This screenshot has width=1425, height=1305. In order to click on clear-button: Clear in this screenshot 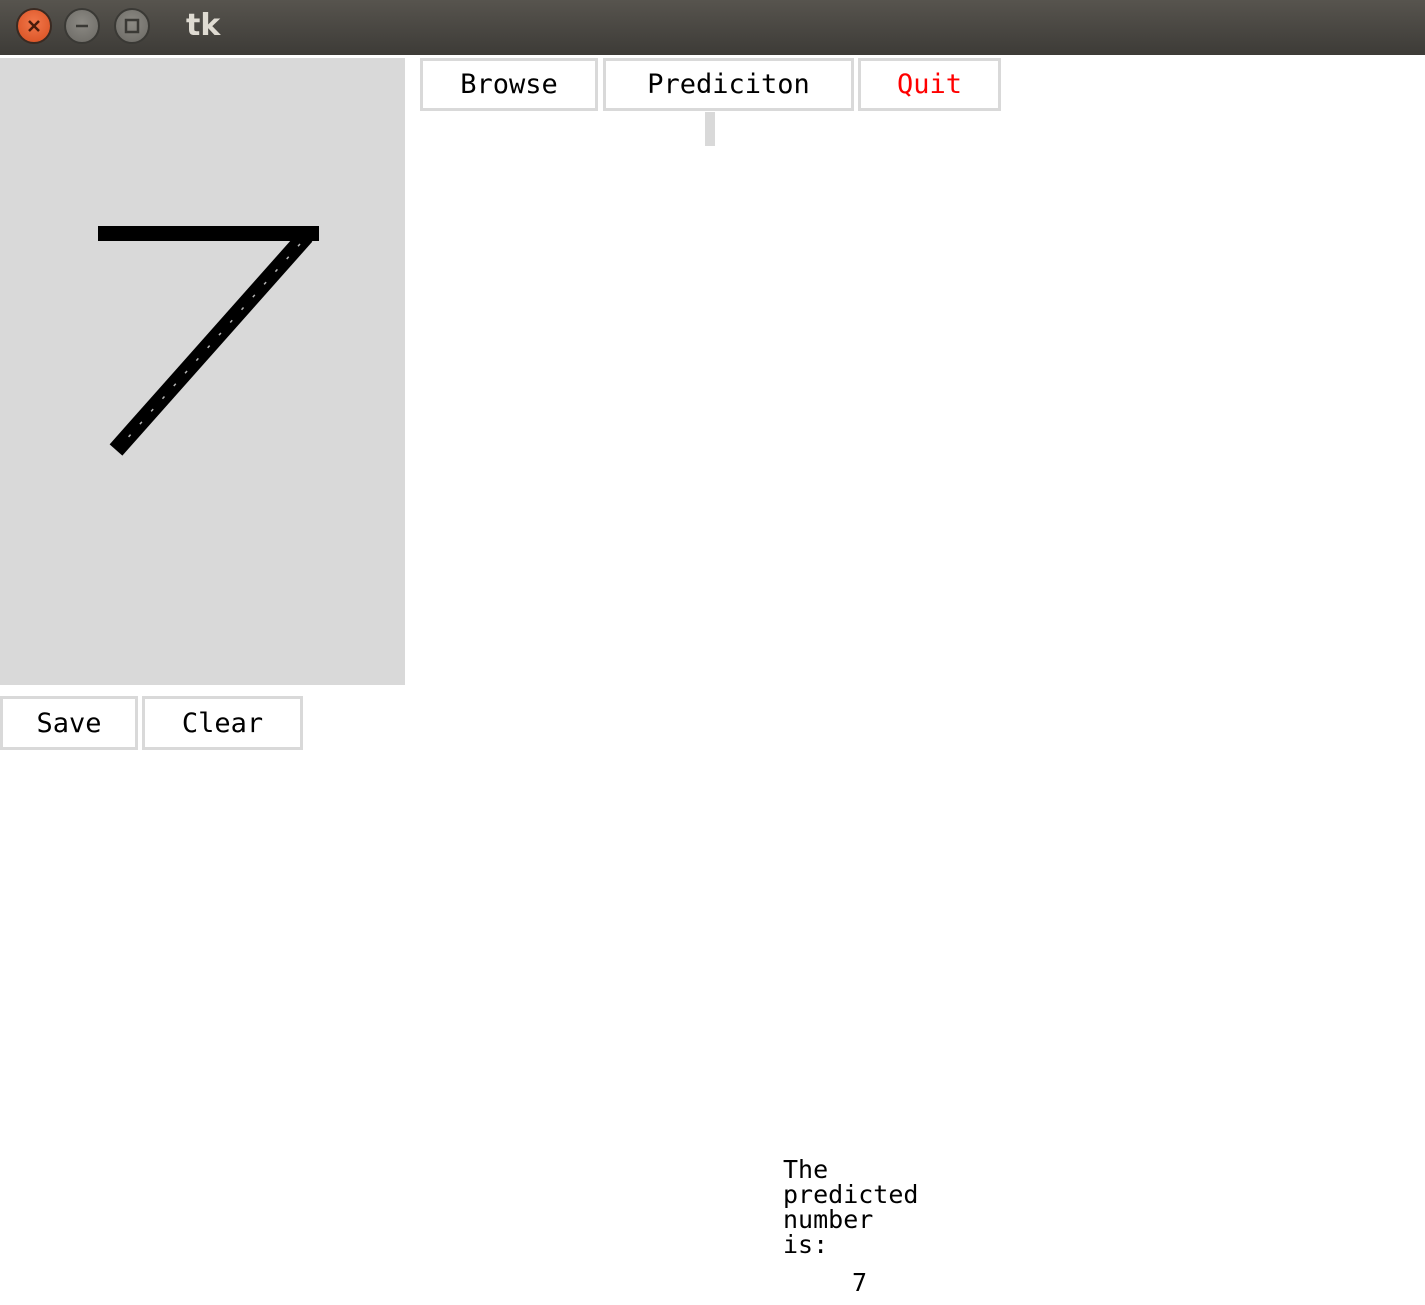, I will do `click(222, 723)`.